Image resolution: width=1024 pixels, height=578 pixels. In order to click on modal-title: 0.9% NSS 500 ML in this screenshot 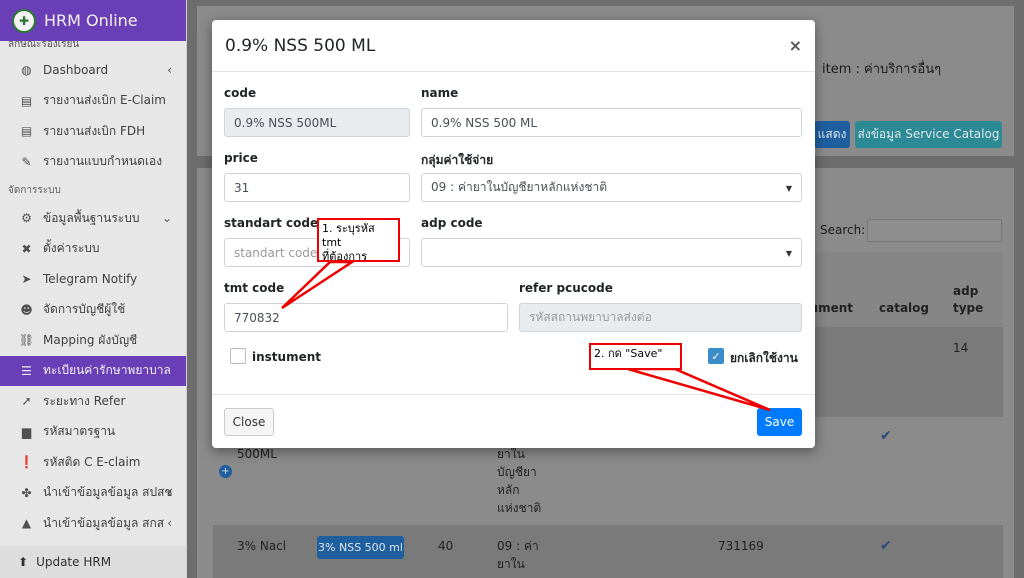, I will do `click(300, 45)`.